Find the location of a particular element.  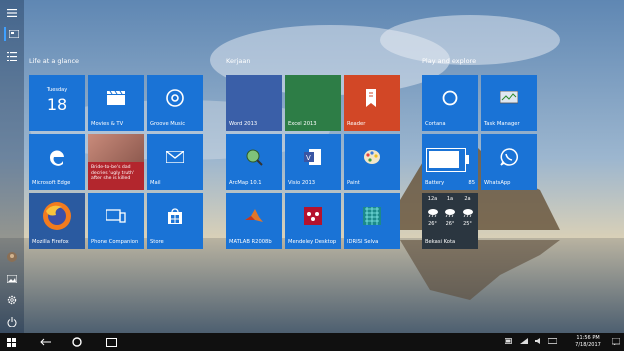

tile-mendeley: Mendeley Desktop is located at coordinates (313, 221).